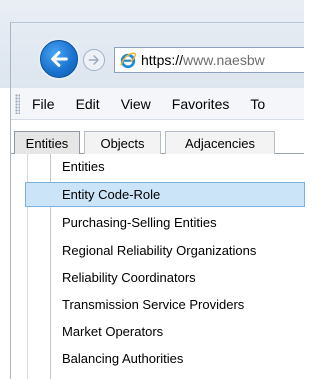 The image size is (320, 379). What do you see at coordinates (178, 304) in the screenshot?
I see `menu-item-transmission-service-providers: Transmission Service Providers` at bounding box center [178, 304].